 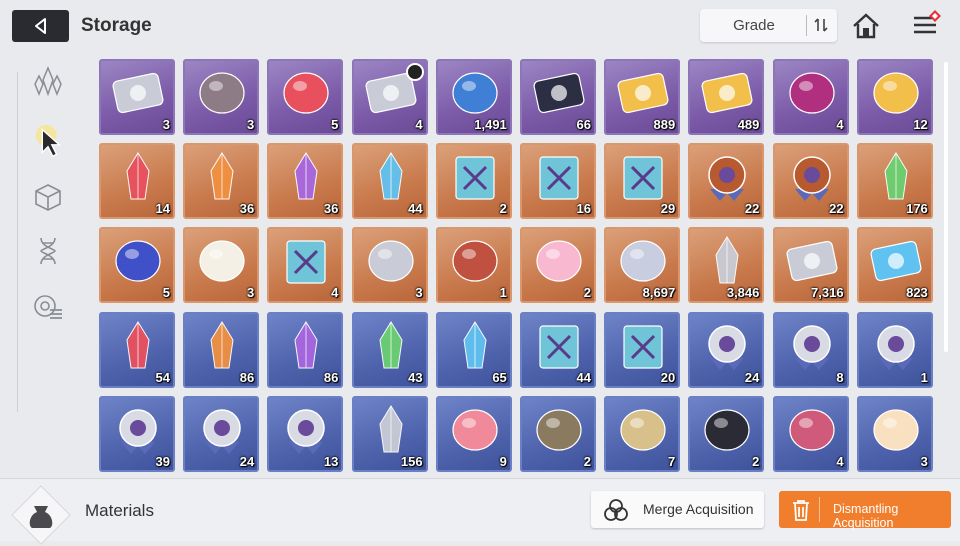 What do you see at coordinates (48, 141) in the screenshot?
I see `sidebar-tab-materials` at bounding box center [48, 141].